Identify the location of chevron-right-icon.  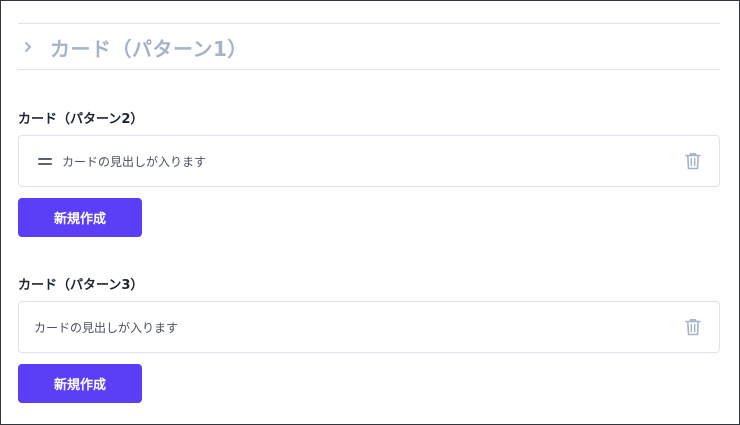
(36, 47).